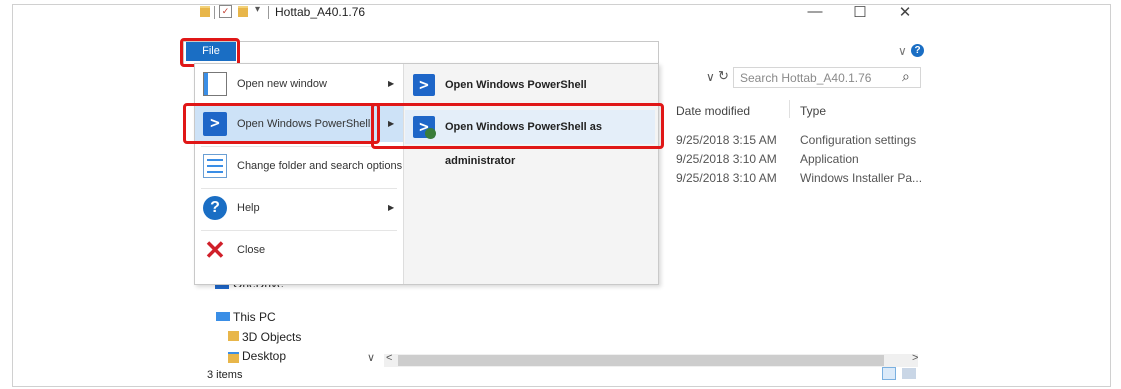 The height and width of the screenshot is (389, 1121). What do you see at coordinates (254, 317) in the screenshot?
I see `nav-item-this-pc: This PC` at bounding box center [254, 317].